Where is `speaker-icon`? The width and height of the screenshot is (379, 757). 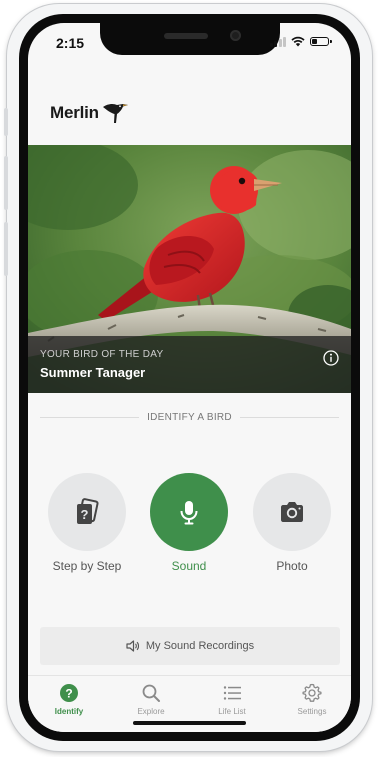 speaker-icon is located at coordinates (132, 646).